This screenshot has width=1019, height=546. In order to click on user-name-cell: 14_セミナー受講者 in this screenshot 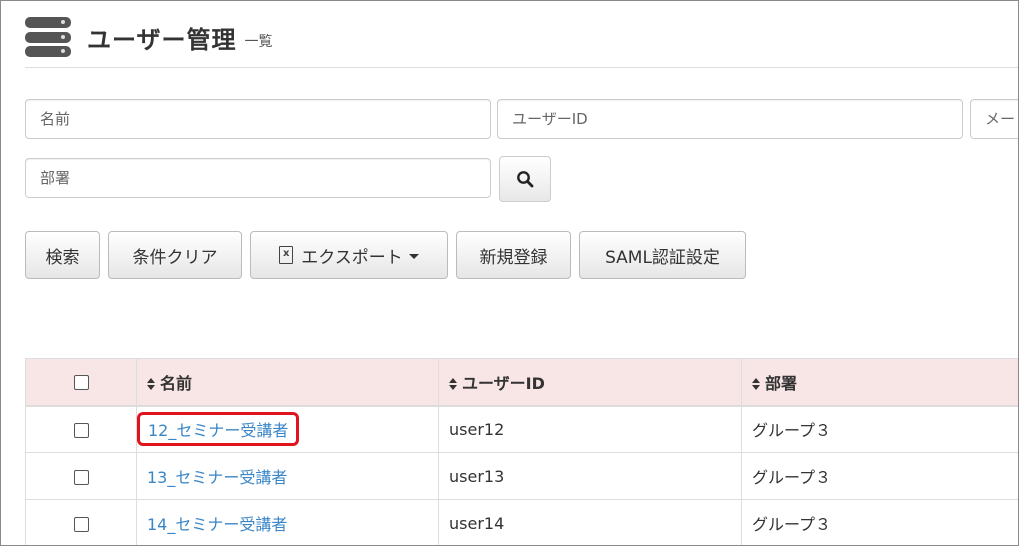, I will do `click(287, 522)`.